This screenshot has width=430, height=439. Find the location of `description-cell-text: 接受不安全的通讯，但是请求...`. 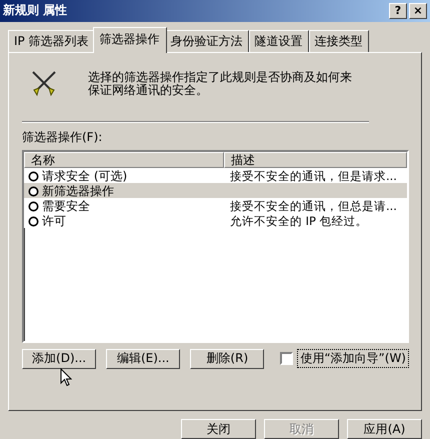

description-cell-text: 接受不安全的通讯，但是请求... is located at coordinates (313, 176).